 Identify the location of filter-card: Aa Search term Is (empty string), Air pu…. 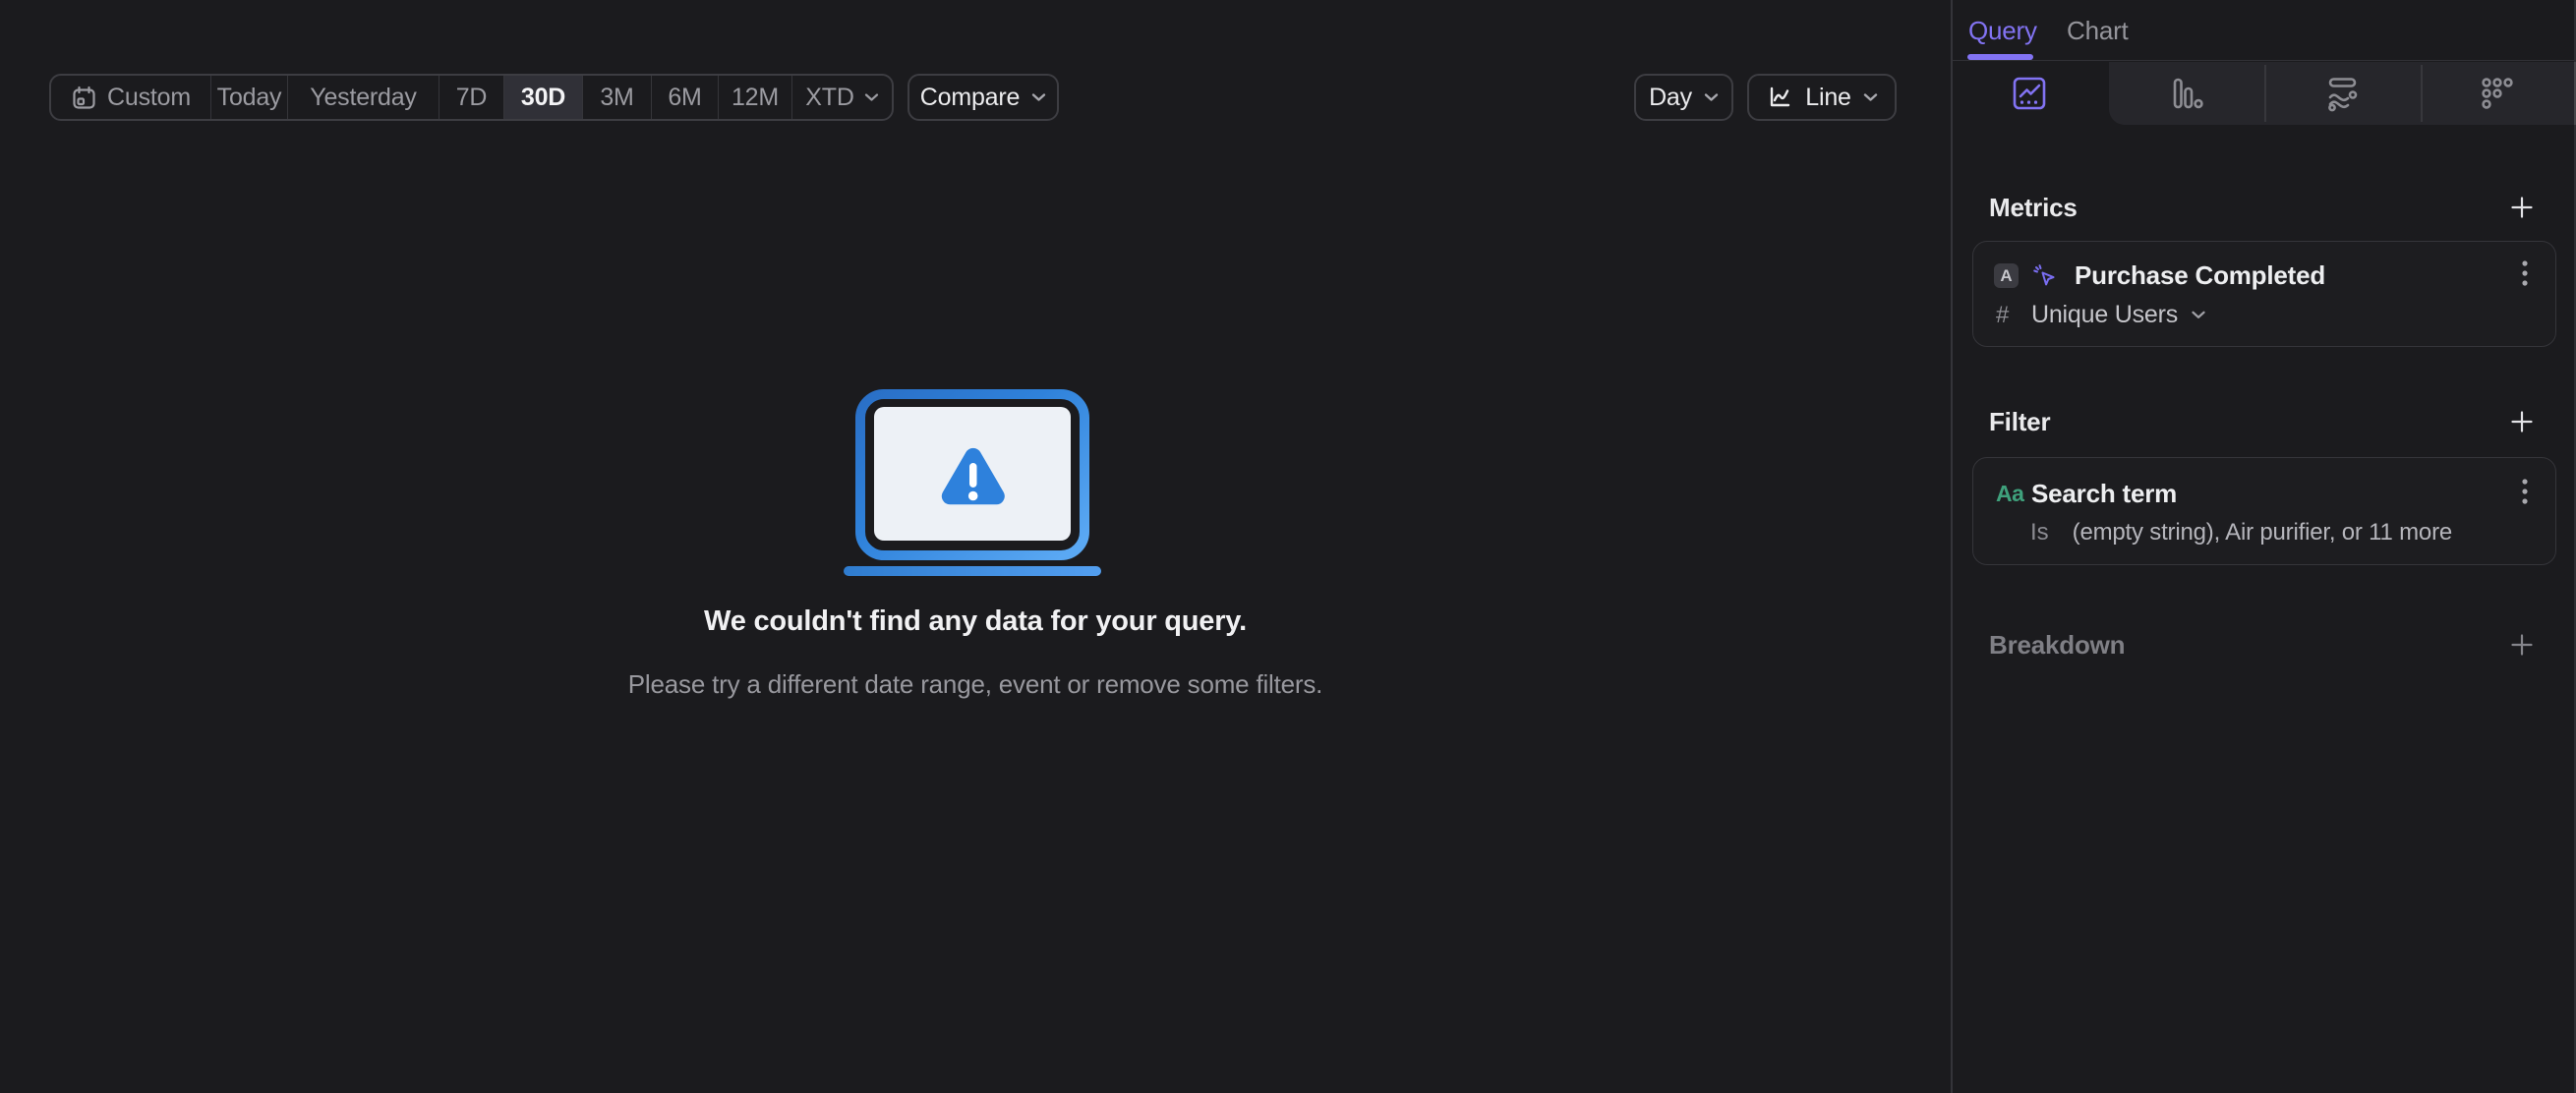
(2264, 511).